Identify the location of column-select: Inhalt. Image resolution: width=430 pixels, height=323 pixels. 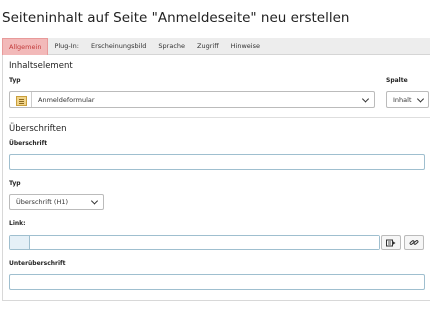
(407, 99).